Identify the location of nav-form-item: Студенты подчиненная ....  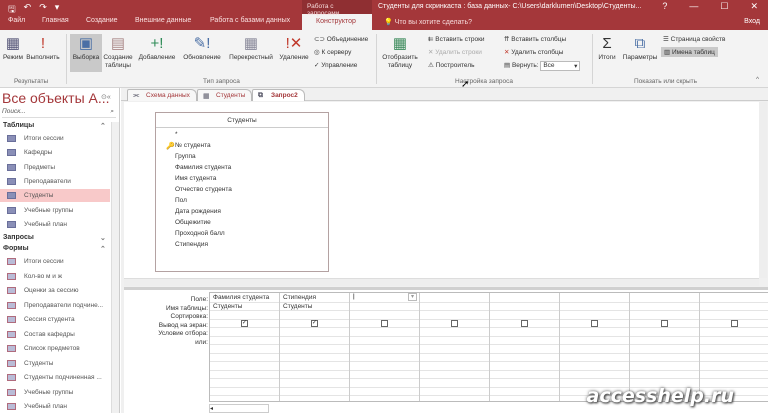
(55, 377).